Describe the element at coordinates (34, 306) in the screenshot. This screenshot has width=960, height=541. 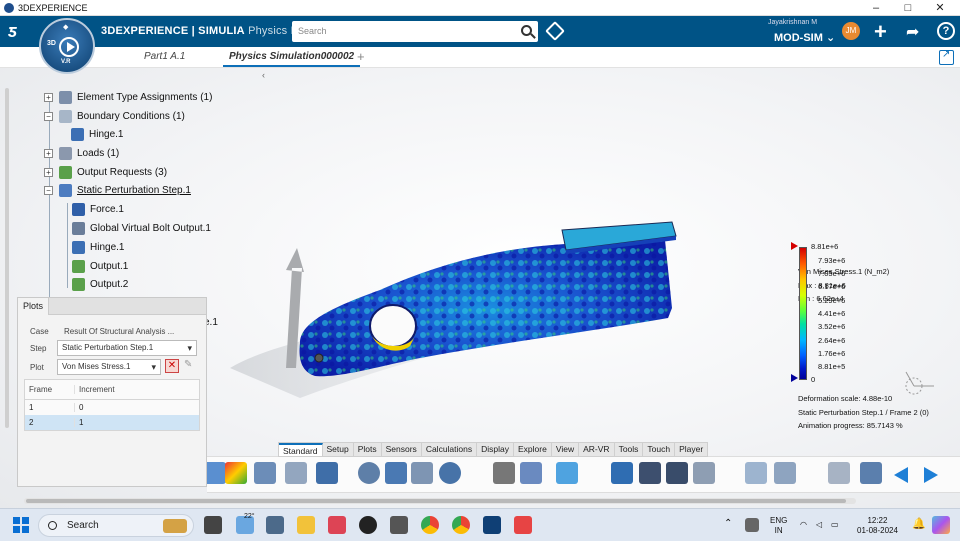
I see `plots-title: Plots` at that location.